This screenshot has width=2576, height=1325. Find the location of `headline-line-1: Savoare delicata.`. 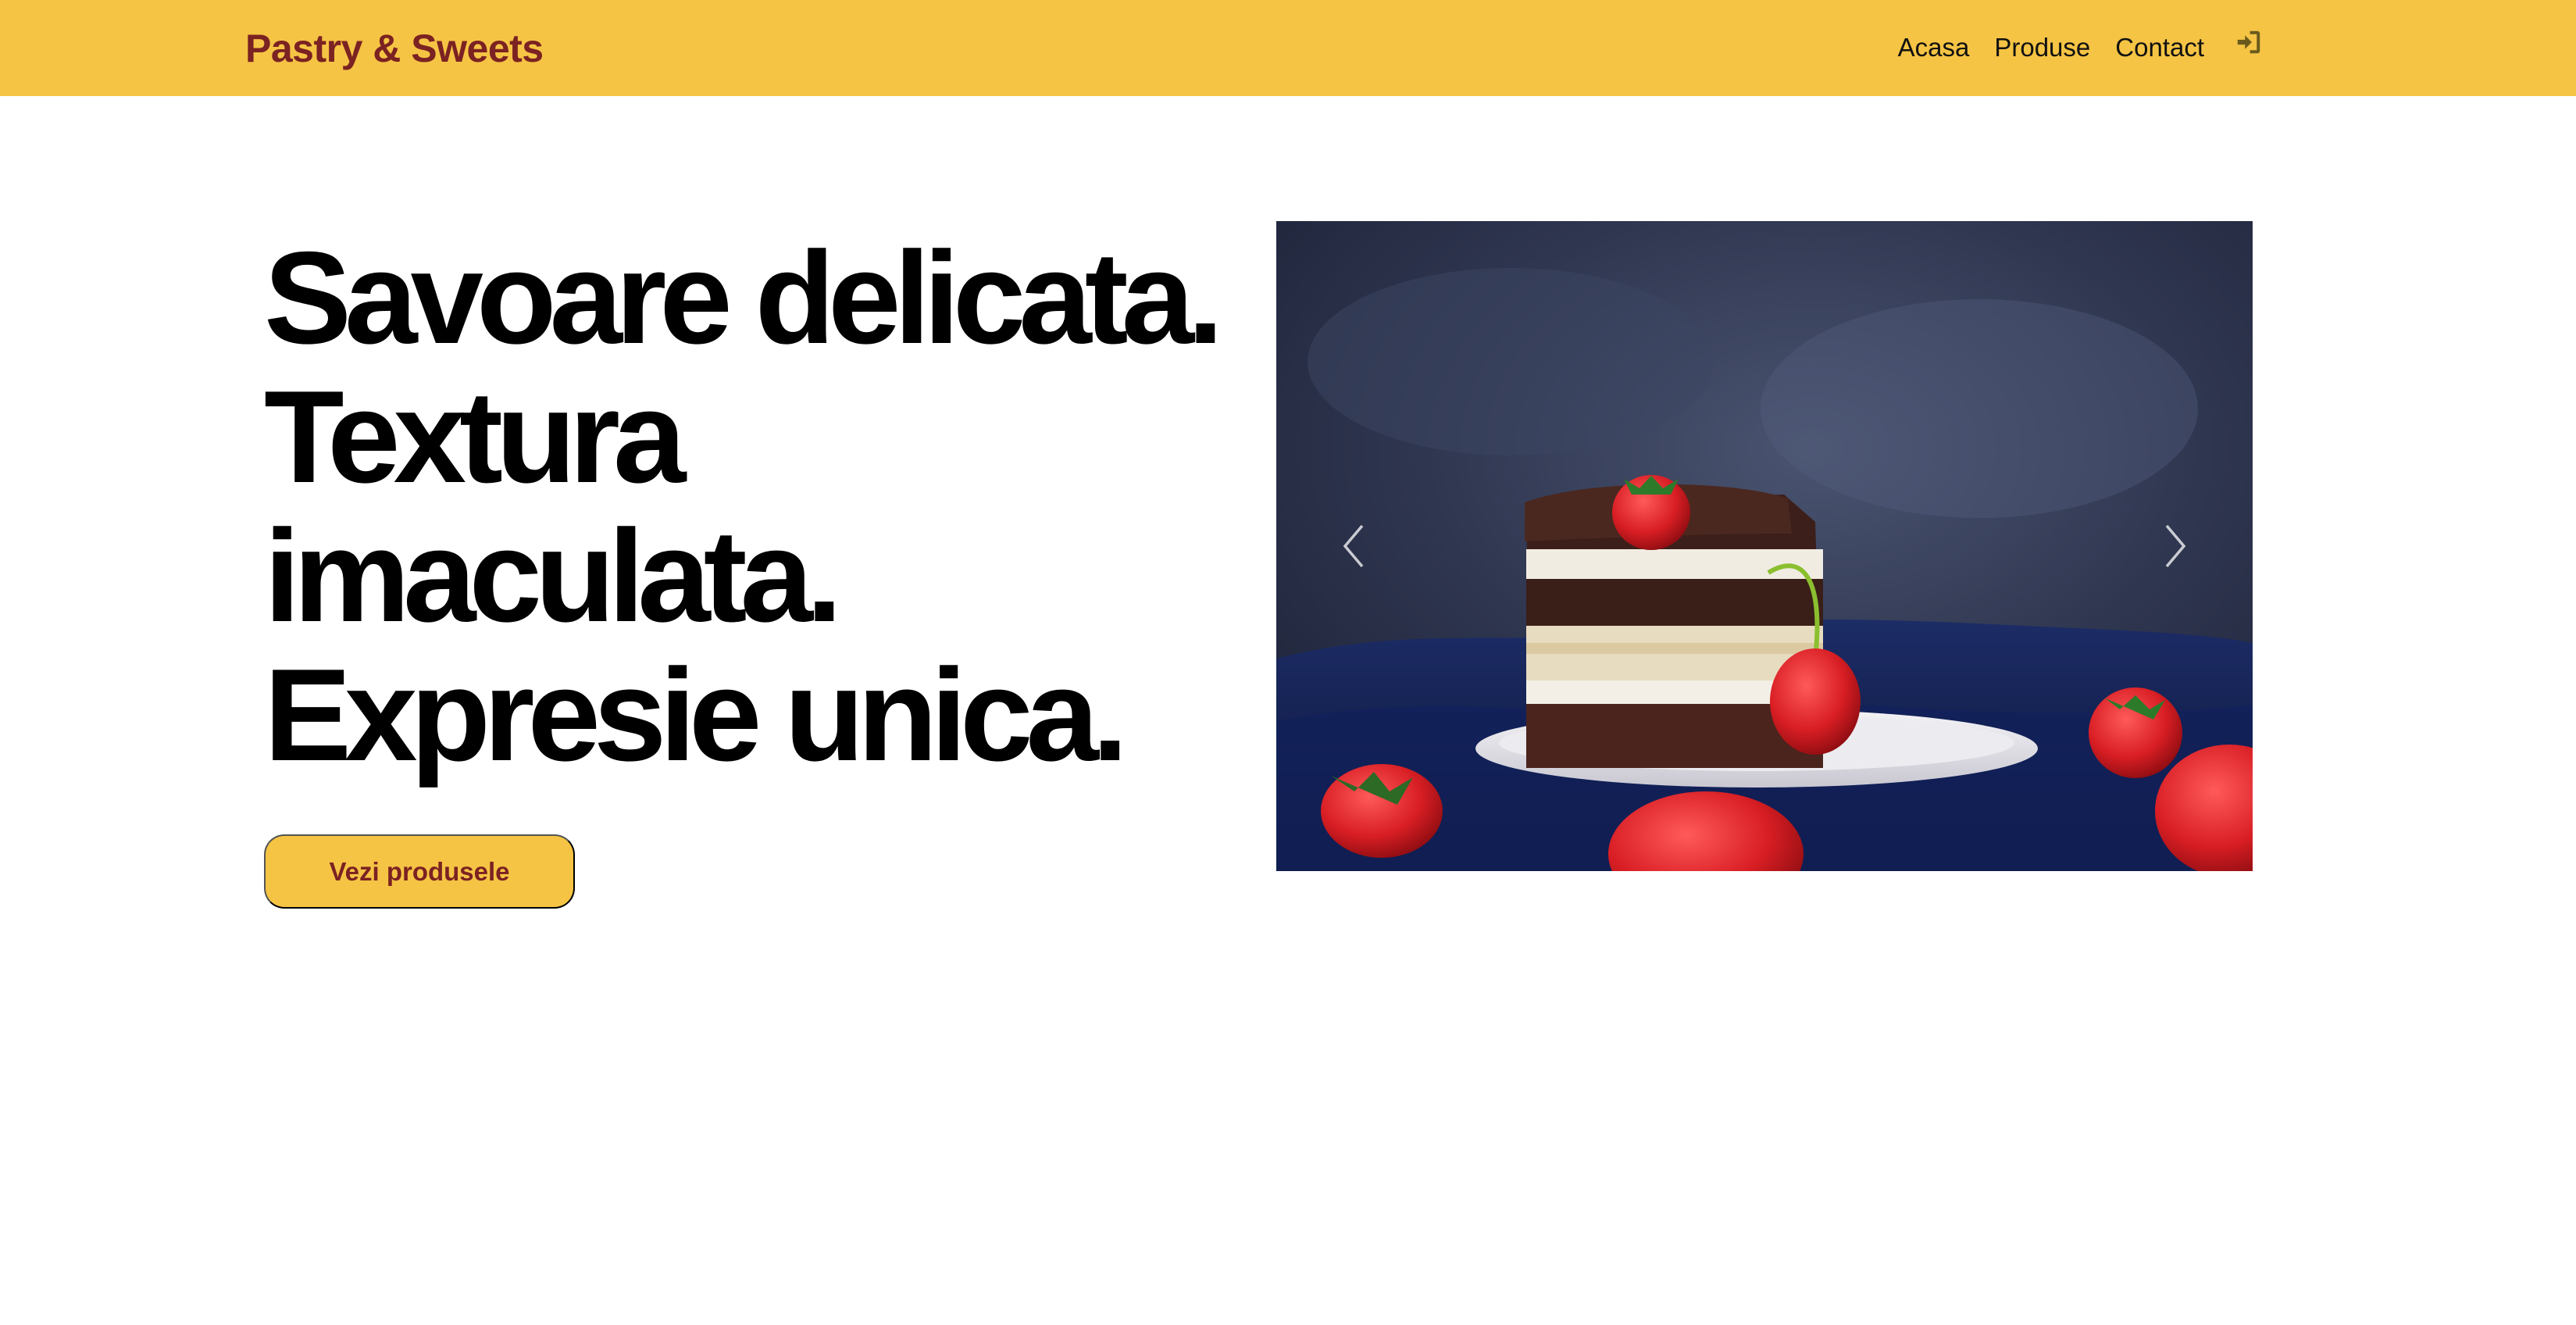

headline-line-1: Savoare delicata. is located at coordinates (744, 297).